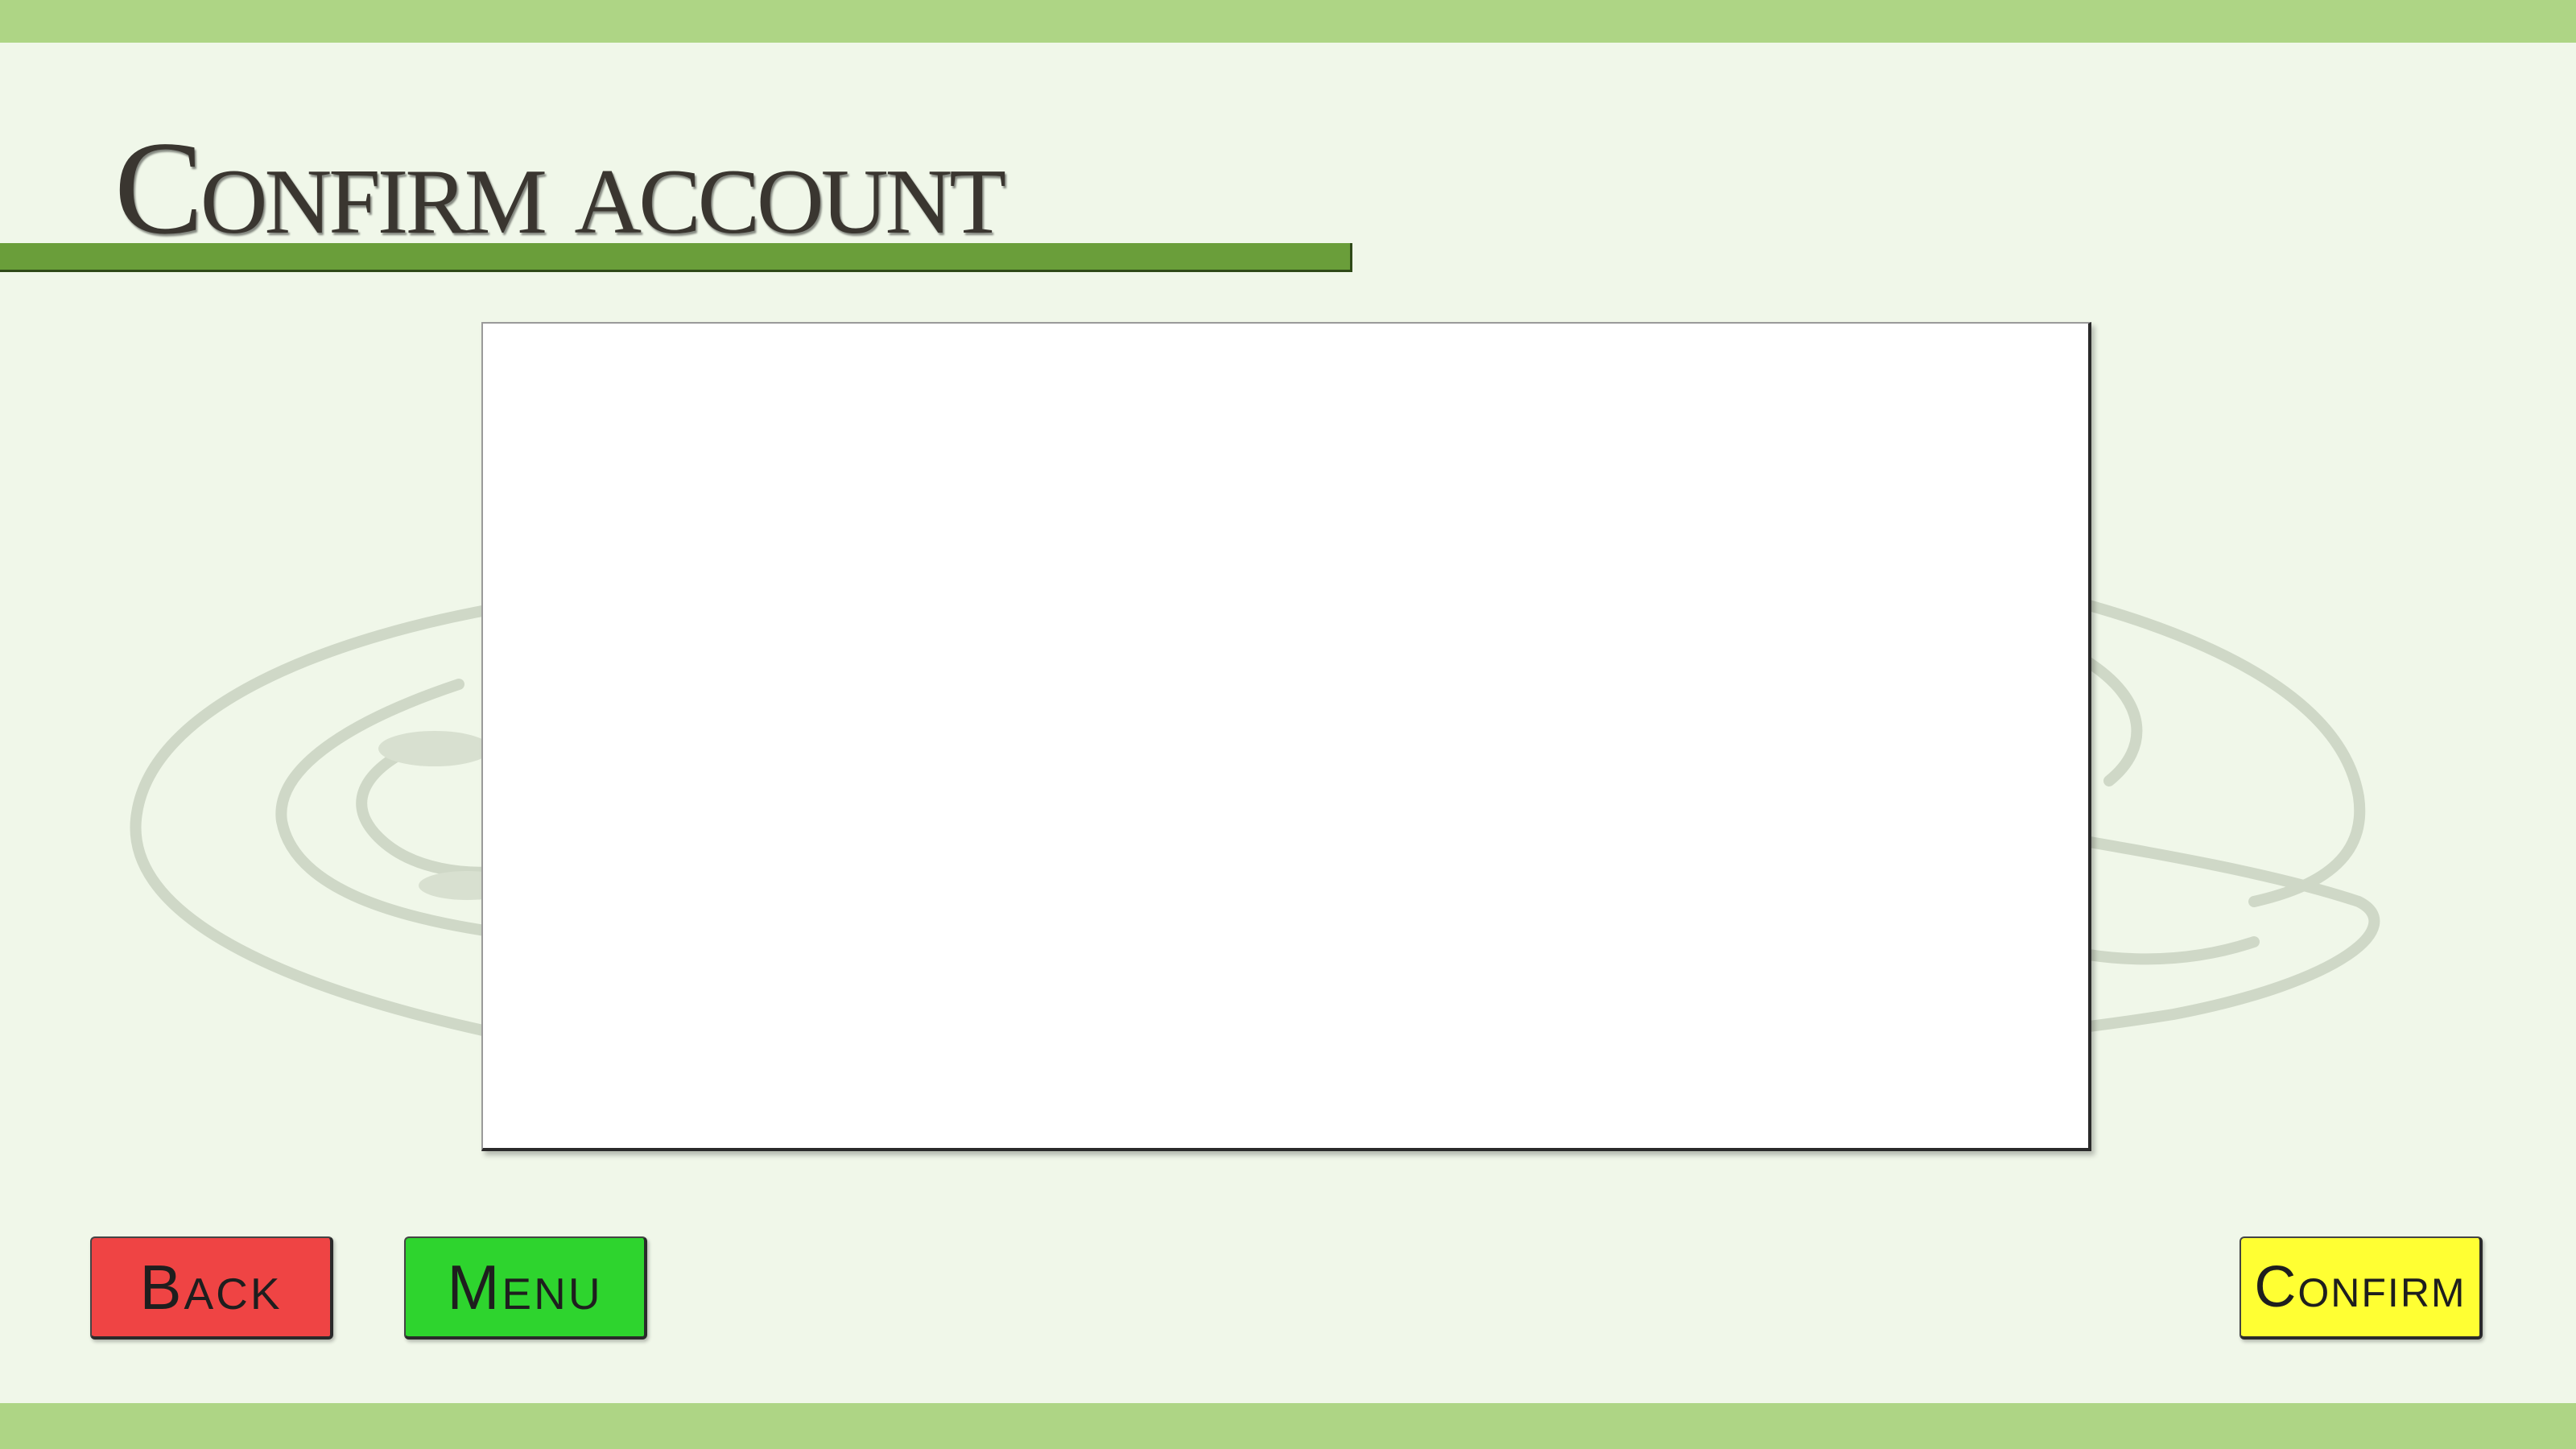  Describe the element at coordinates (1288, 1426) in the screenshot. I see `bottom-frame-bar` at that location.